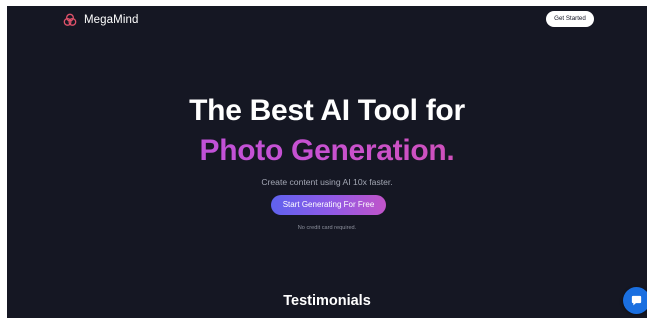  What do you see at coordinates (327, 151) in the screenshot?
I see `hero-title-line-2: Photo Generation.` at bounding box center [327, 151].